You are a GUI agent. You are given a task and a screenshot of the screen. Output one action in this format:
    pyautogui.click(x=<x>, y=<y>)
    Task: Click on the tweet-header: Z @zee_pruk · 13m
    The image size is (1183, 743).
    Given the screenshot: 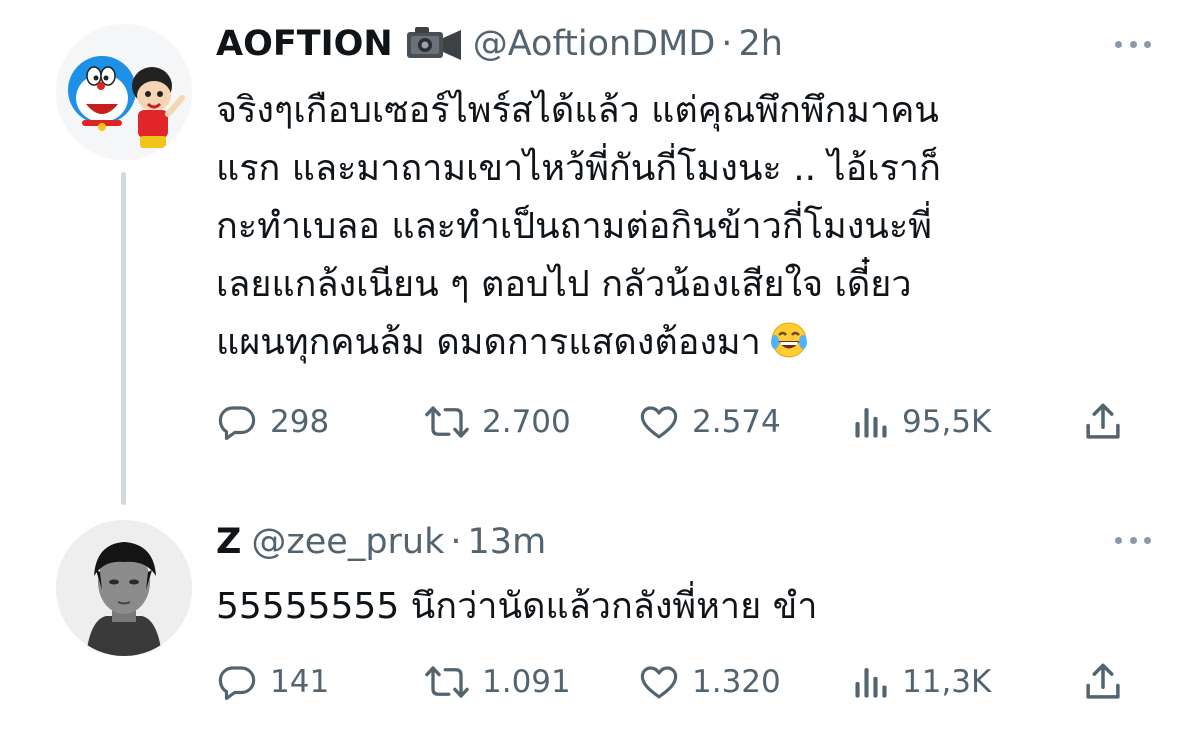 What is the action you would take?
    pyautogui.click(x=381, y=542)
    